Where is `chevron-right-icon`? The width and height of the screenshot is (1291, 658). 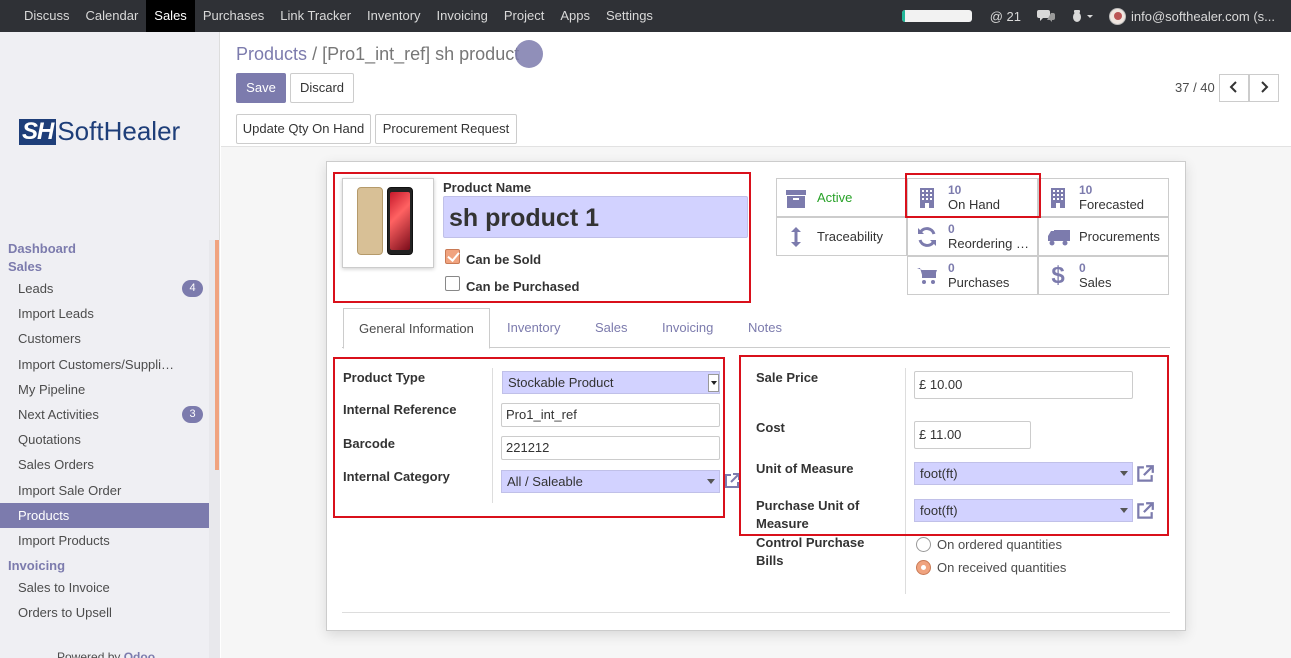
chevron-right-icon is located at coordinates (1265, 87).